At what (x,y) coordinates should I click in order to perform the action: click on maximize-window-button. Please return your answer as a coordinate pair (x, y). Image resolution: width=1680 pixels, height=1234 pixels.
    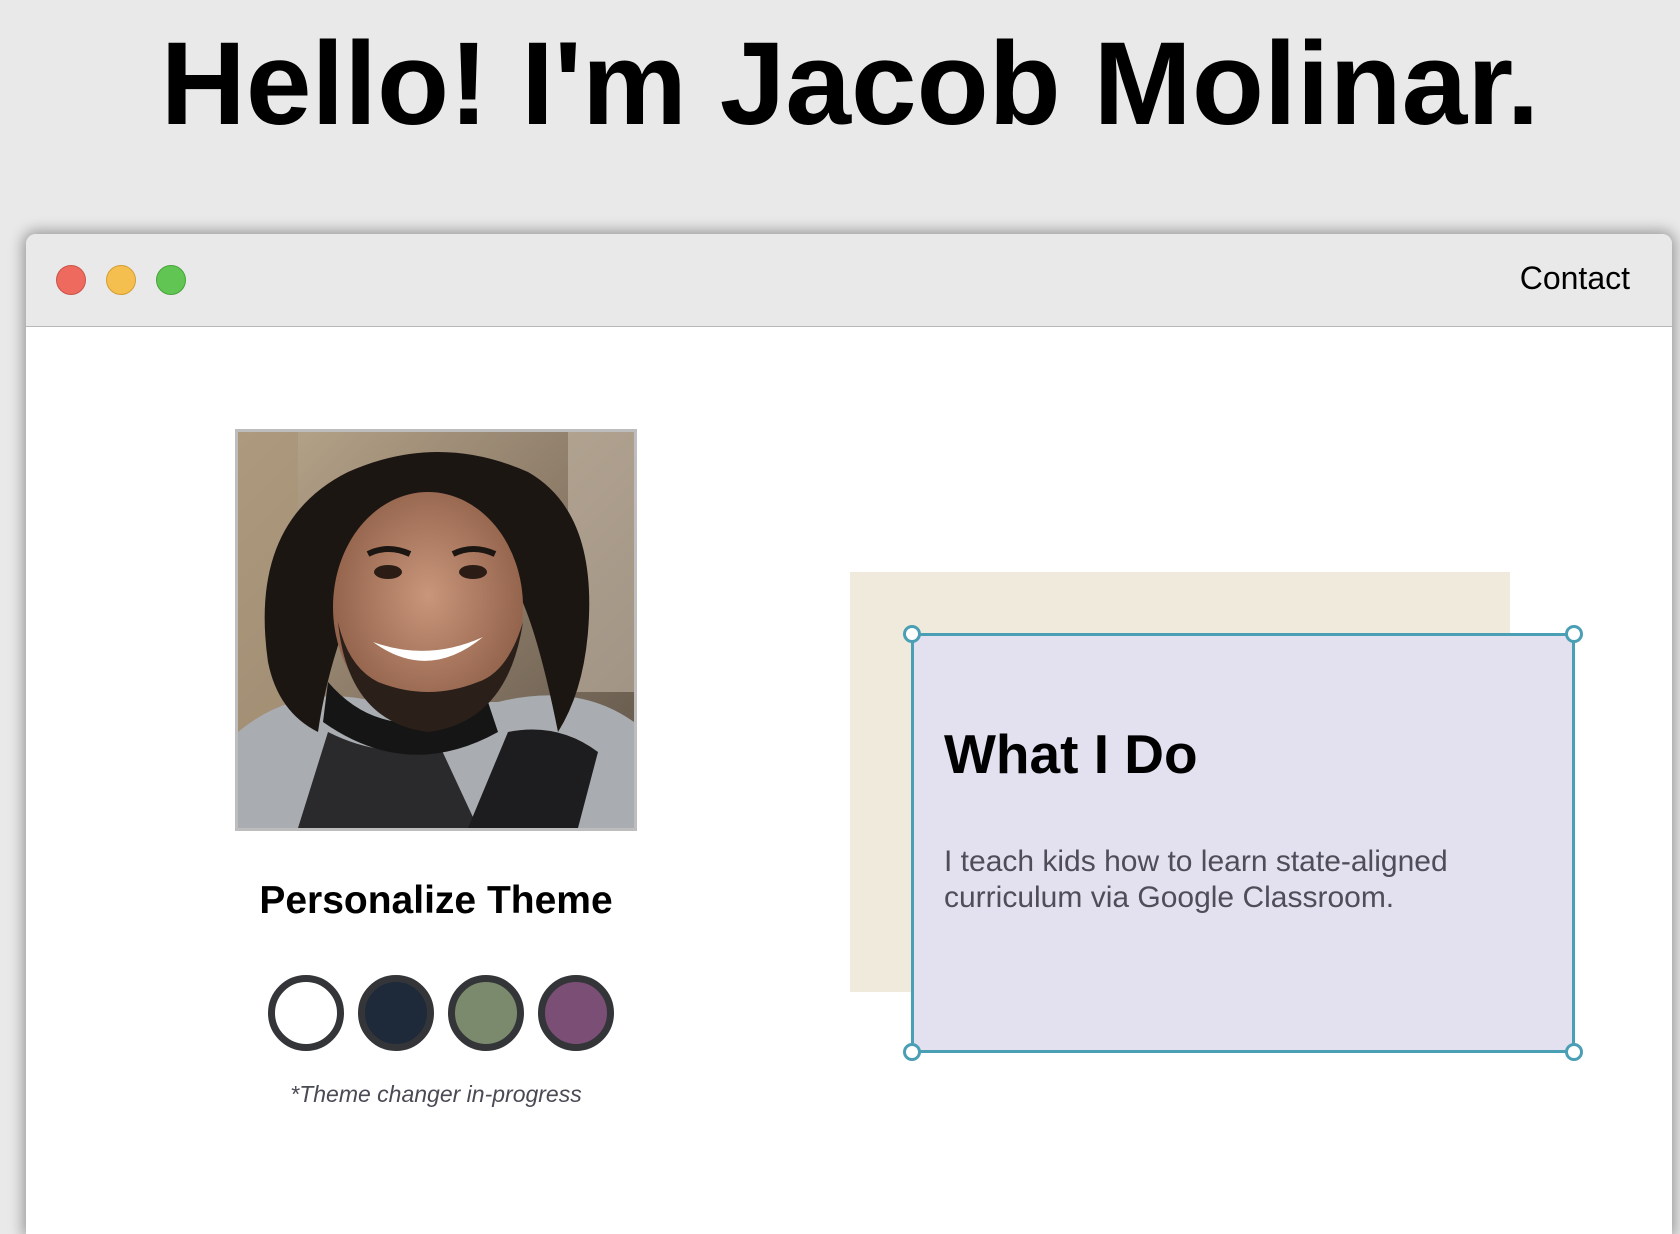
    Looking at the image, I should click on (171, 280).